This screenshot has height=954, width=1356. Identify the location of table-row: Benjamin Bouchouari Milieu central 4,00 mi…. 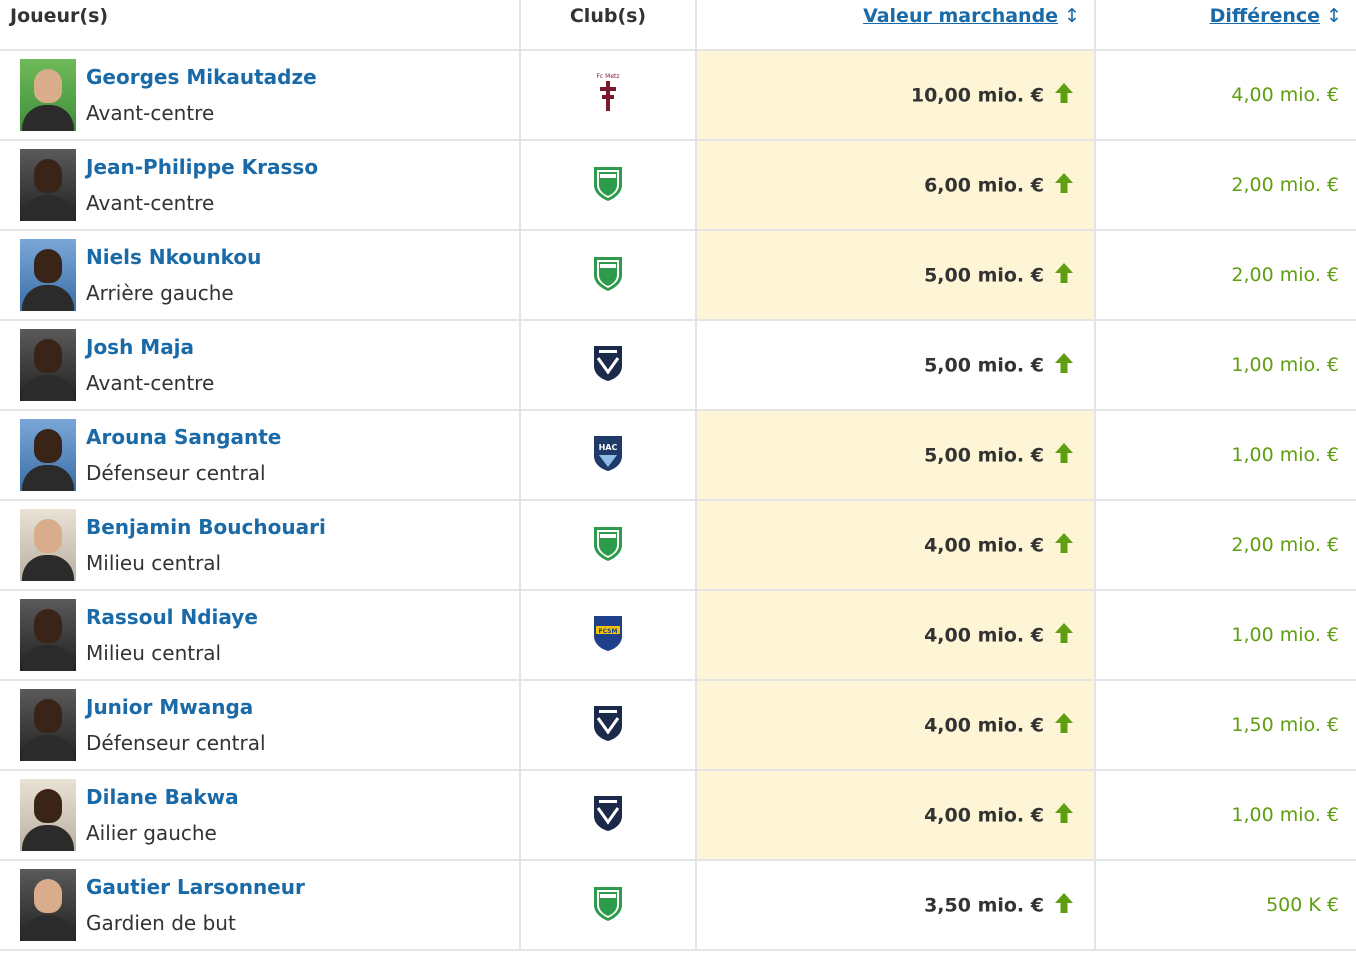
(678, 545).